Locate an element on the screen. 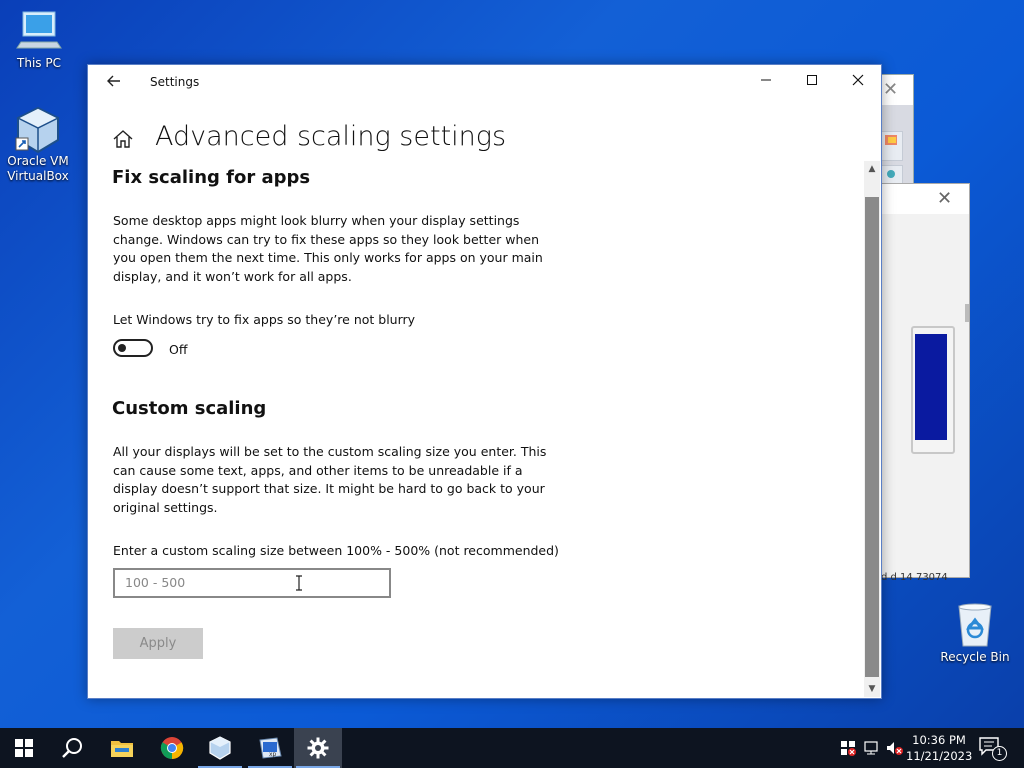 The width and height of the screenshot is (1024, 768). volume-muted-icon is located at coordinates (895, 749).